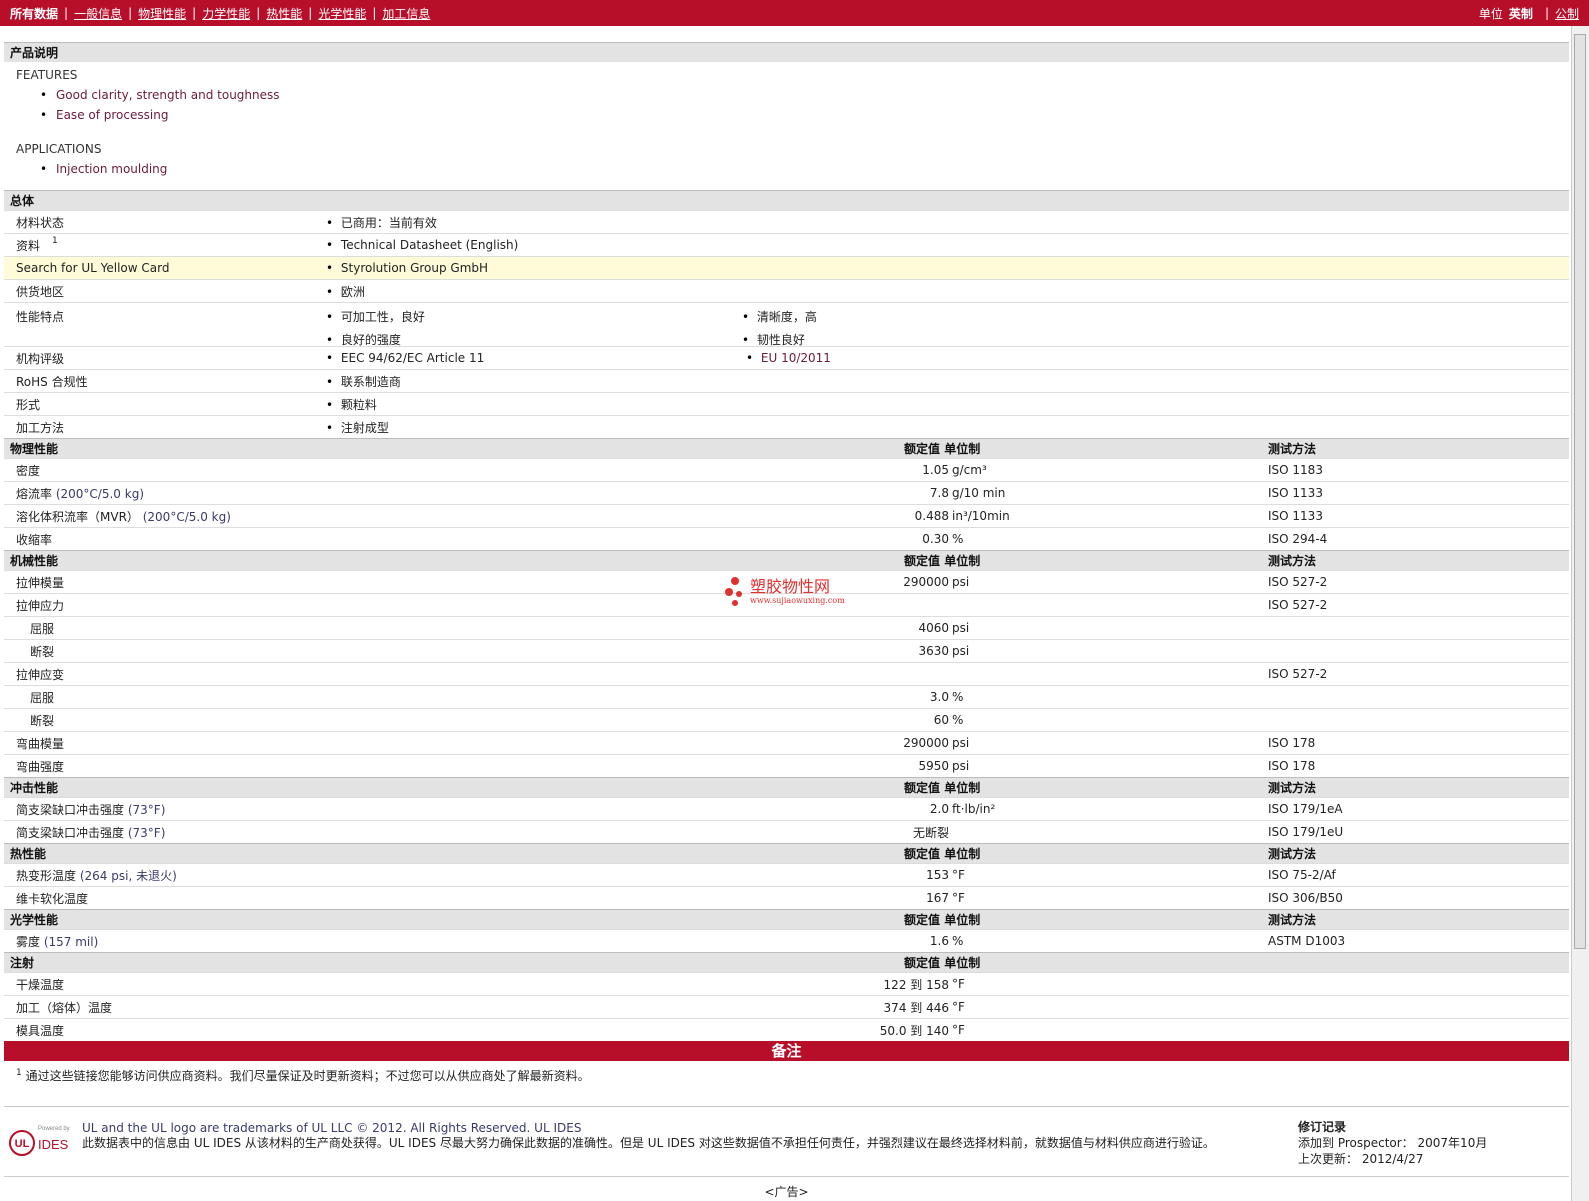 This screenshot has width=1589, height=1201. I want to click on nominal-value: 153, so click(937, 875).